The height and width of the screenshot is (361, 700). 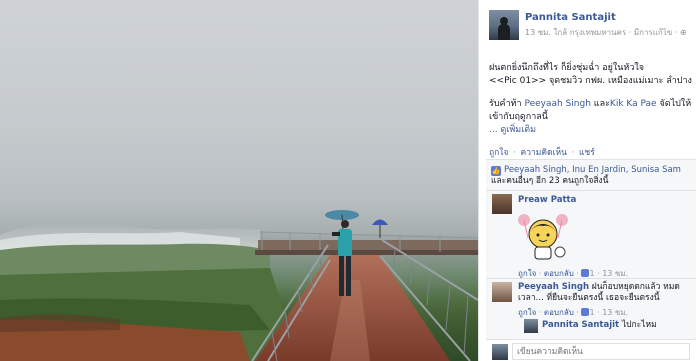 I want to click on viewer-avatar, so click(x=500, y=352).